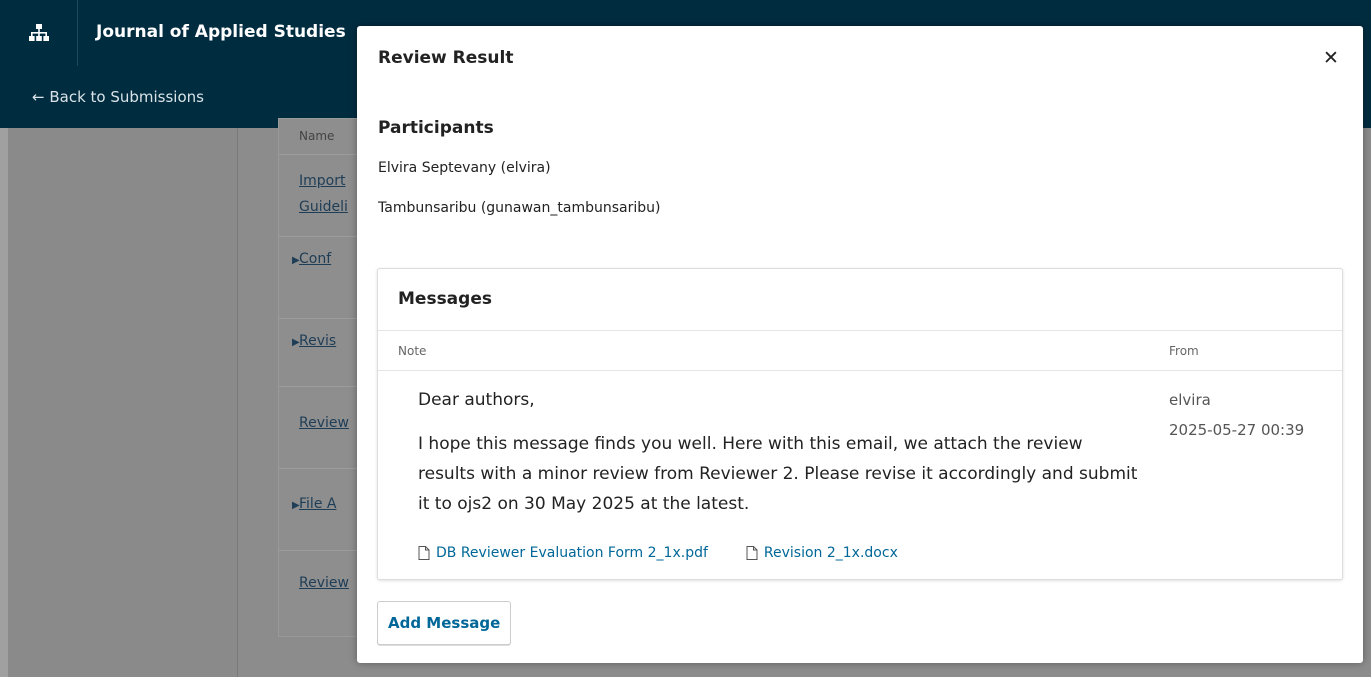  Describe the element at coordinates (1237, 430) in the screenshot. I see `message-date: 2025-05-27 00:39` at that location.